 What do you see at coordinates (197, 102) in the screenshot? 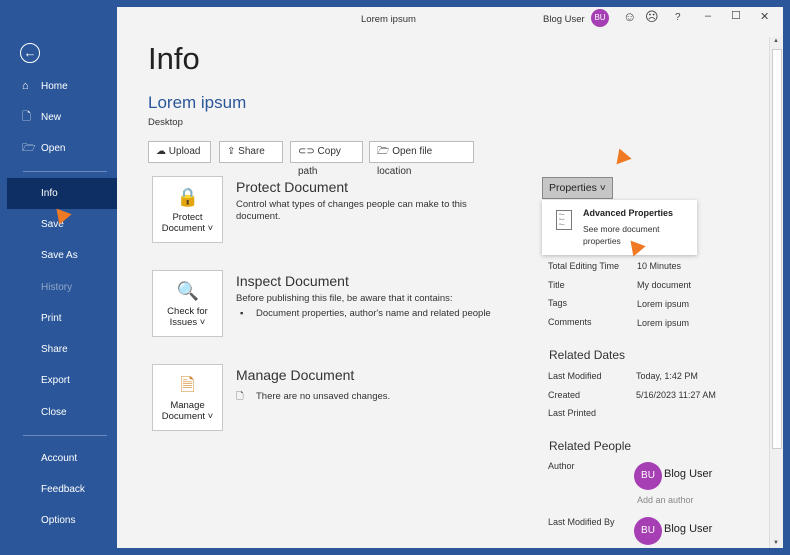
I see `document-title: Lorem ipsum` at bounding box center [197, 102].